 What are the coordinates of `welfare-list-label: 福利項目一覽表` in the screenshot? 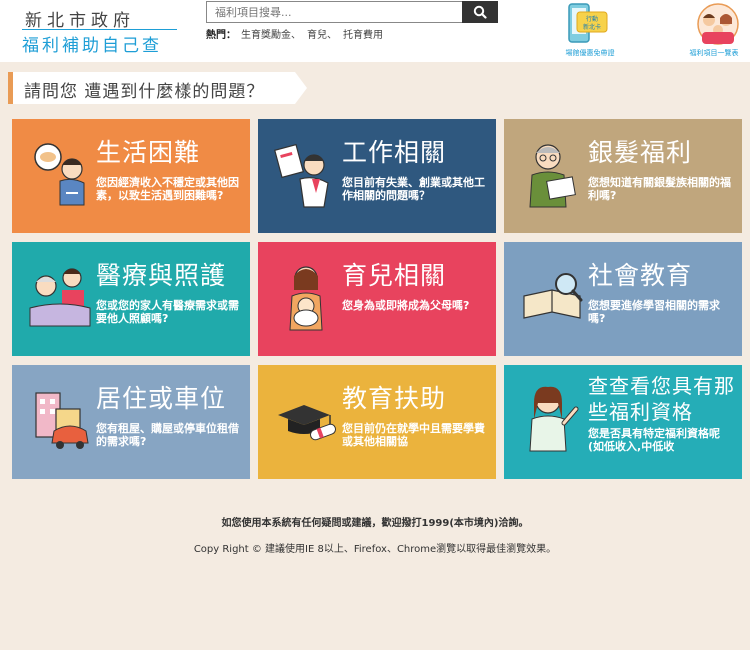 It's located at (714, 53).